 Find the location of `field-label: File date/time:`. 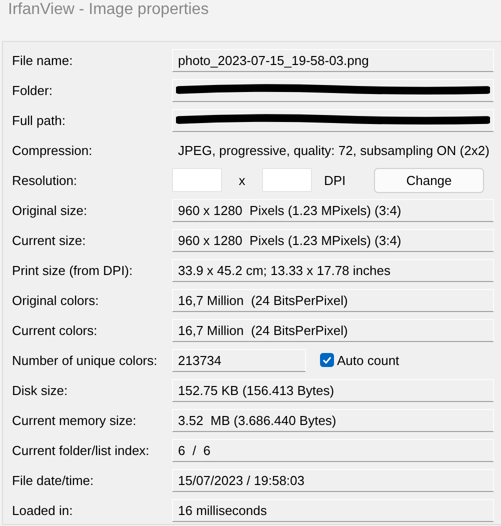

field-label: File date/time: is located at coordinates (53, 480).